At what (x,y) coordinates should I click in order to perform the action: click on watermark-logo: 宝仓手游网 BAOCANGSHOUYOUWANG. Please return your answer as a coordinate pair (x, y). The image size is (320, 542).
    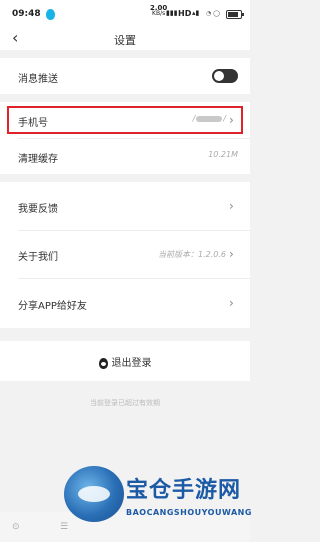
    Looking at the image, I should click on (156, 503).